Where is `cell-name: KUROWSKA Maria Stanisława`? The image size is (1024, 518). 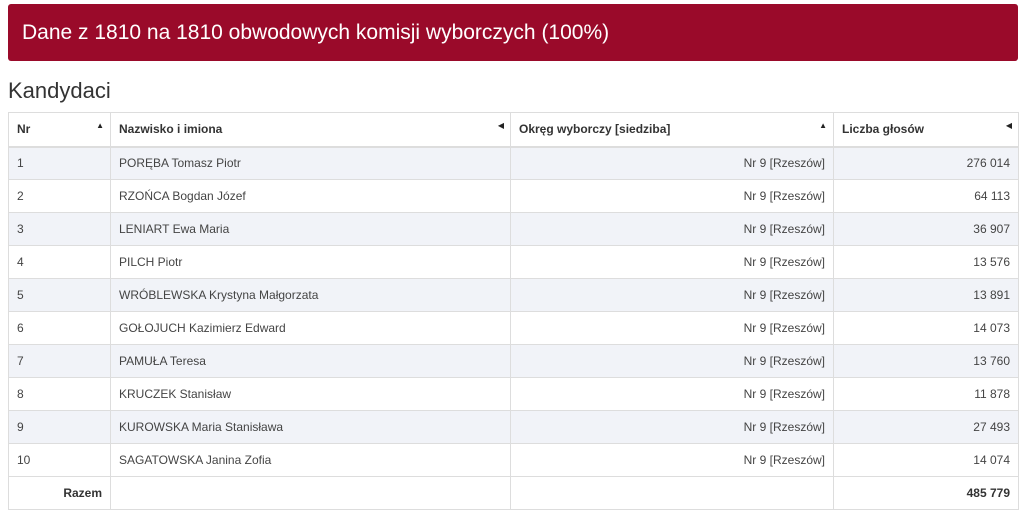 cell-name: KUROWSKA Maria Stanisława is located at coordinates (310, 427).